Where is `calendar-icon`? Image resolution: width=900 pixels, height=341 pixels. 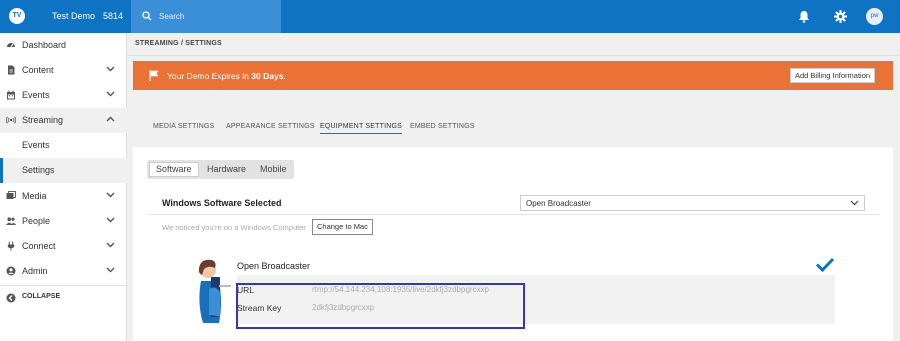
calendar-icon is located at coordinates (11, 95).